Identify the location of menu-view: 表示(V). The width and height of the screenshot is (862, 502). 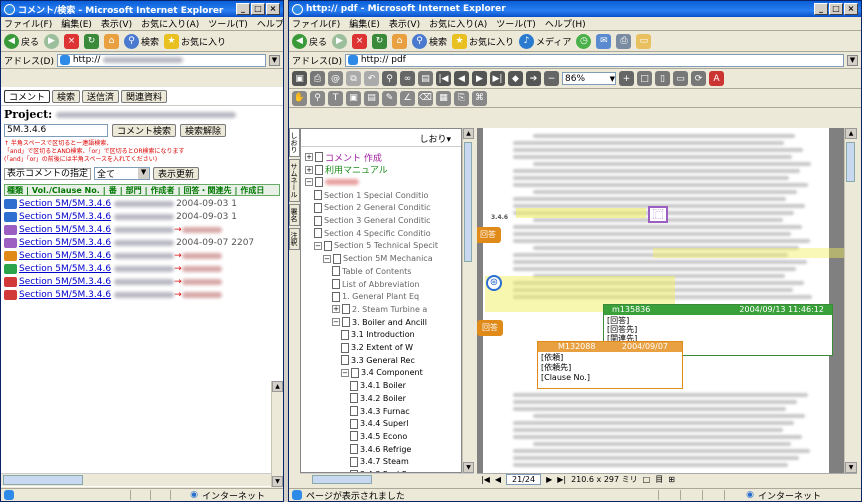
(404, 23).